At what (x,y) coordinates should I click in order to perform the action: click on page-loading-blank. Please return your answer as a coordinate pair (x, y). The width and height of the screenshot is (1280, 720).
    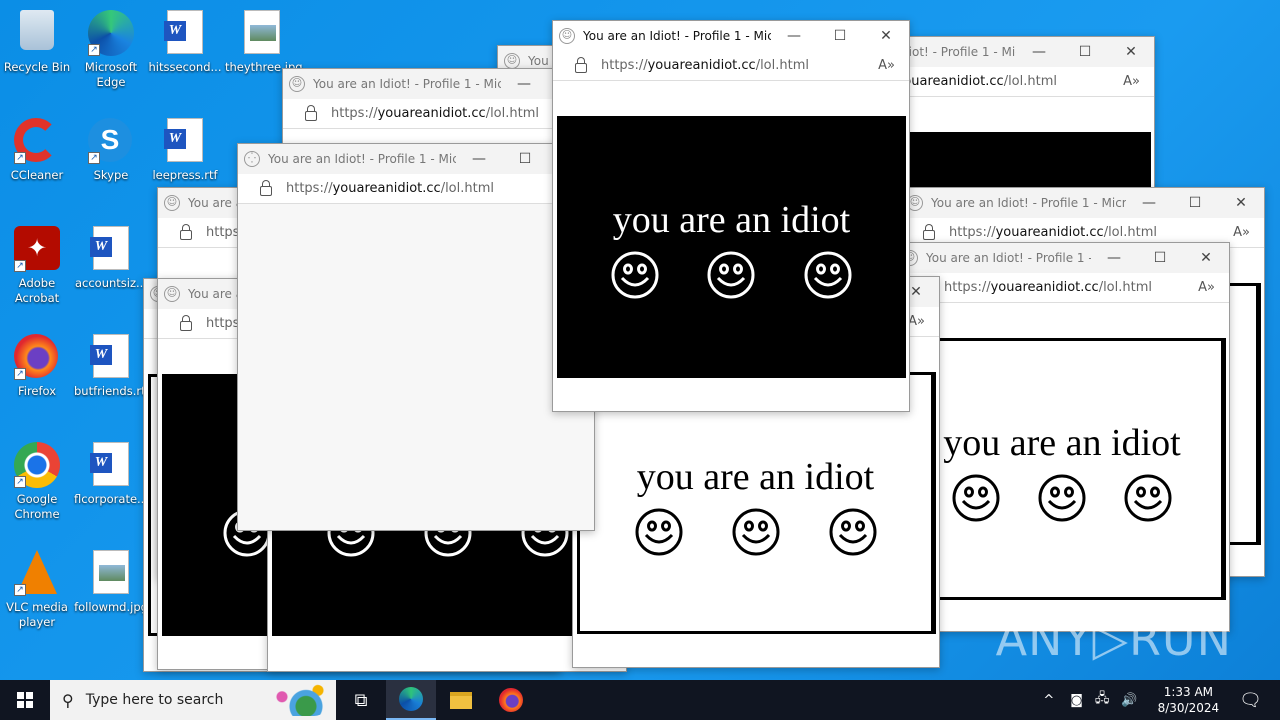
    Looking at the image, I should click on (416, 367).